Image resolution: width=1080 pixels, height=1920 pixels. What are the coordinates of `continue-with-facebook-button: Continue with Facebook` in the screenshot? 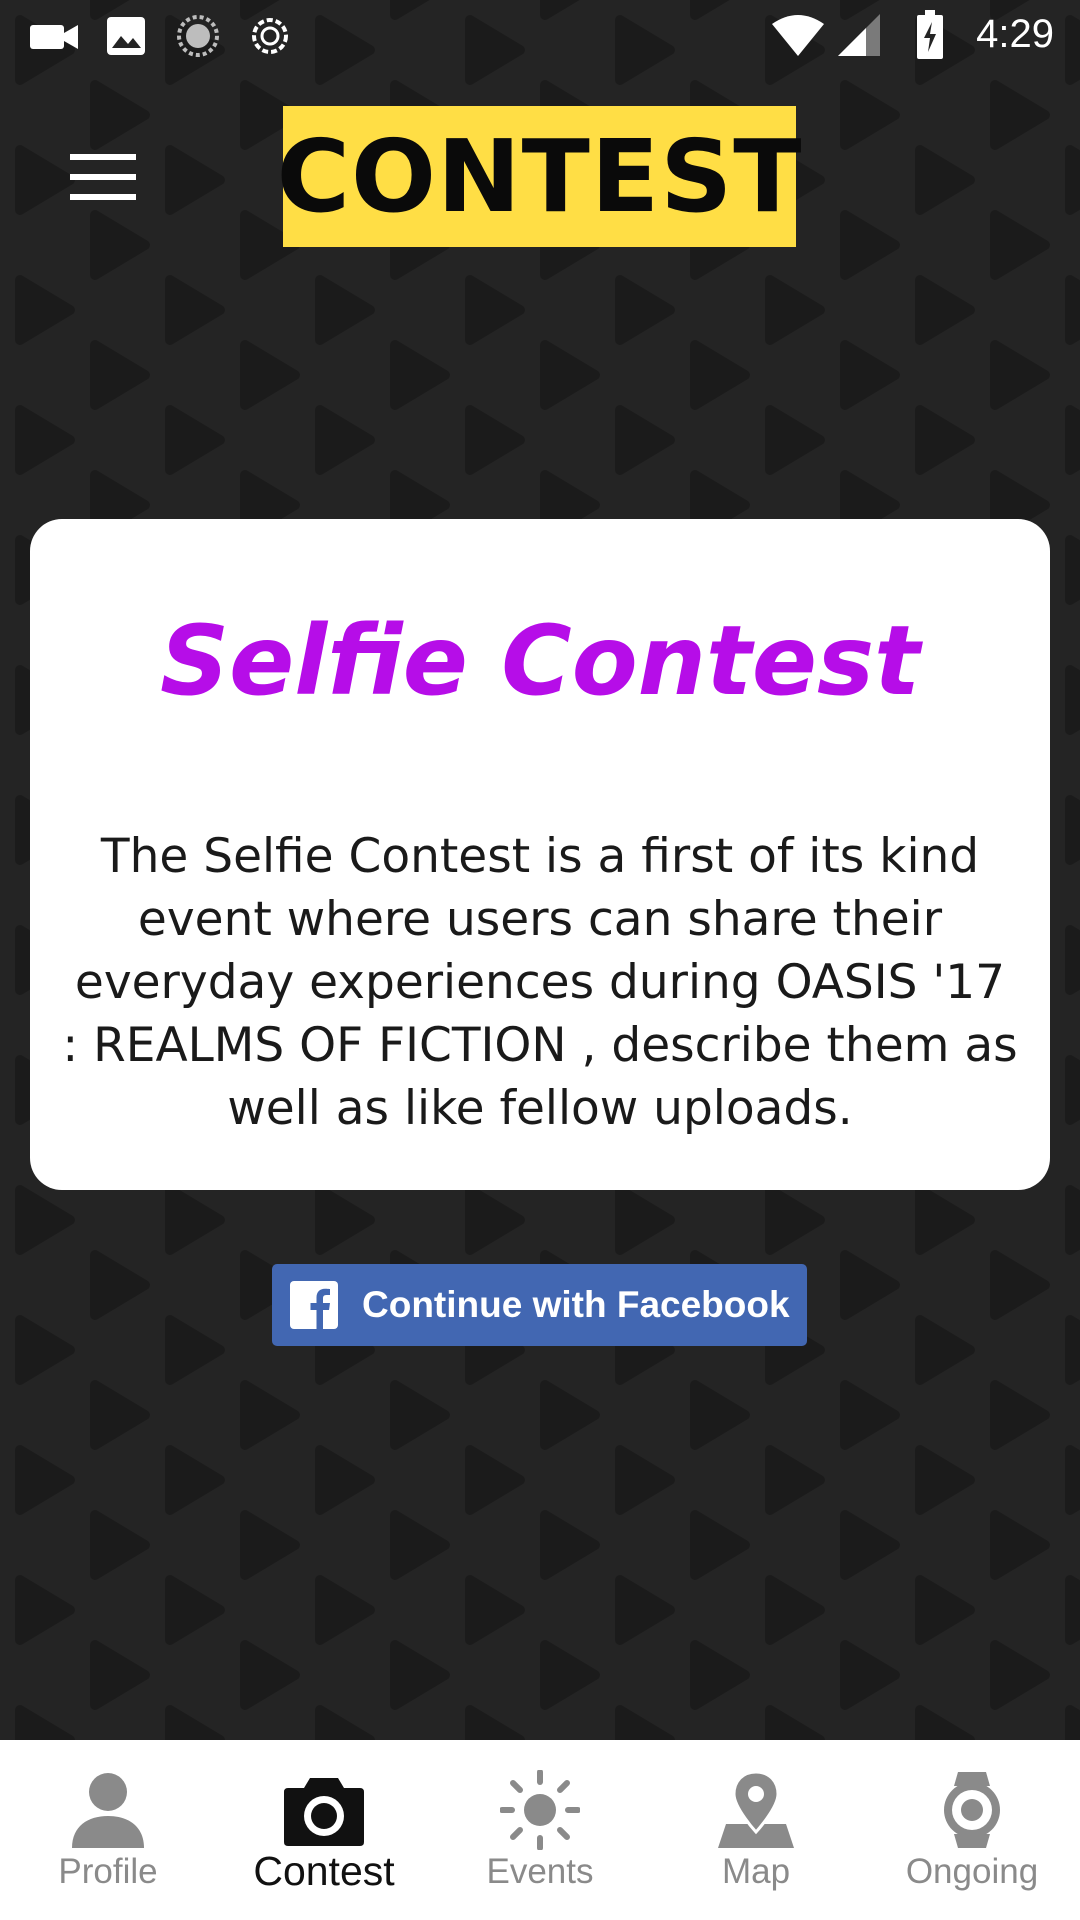 It's located at (539, 1305).